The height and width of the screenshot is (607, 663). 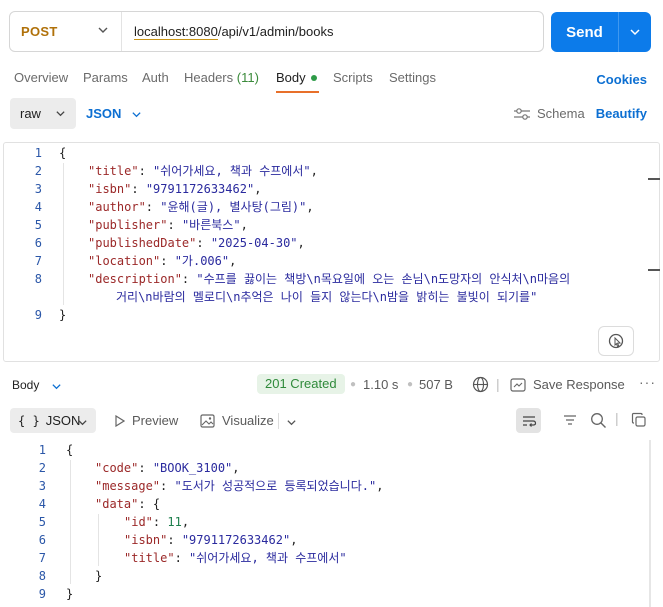 What do you see at coordinates (412, 77) in the screenshot?
I see `tab-settings: Settings` at bounding box center [412, 77].